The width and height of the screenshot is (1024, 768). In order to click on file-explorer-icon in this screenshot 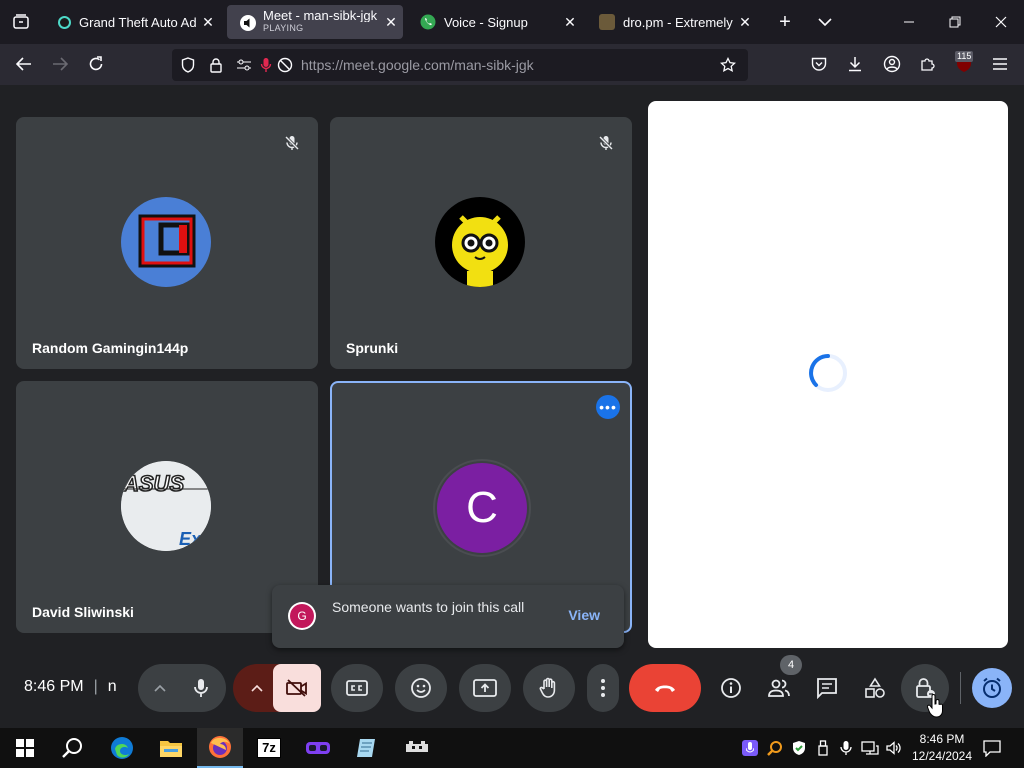, I will do `click(171, 748)`.